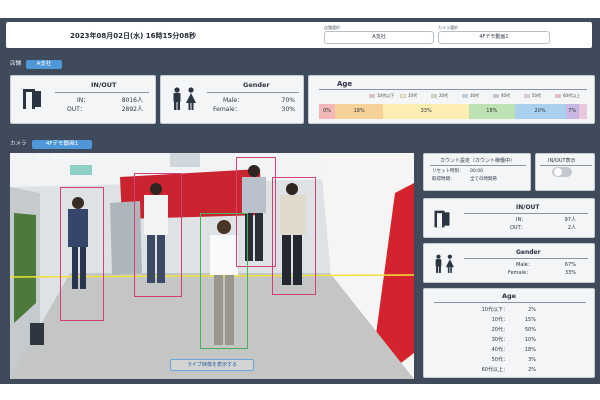 This screenshot has width=600, height=400. I want to click on camera-section-tab: 4Fデモ動画1, so click(62, 144).